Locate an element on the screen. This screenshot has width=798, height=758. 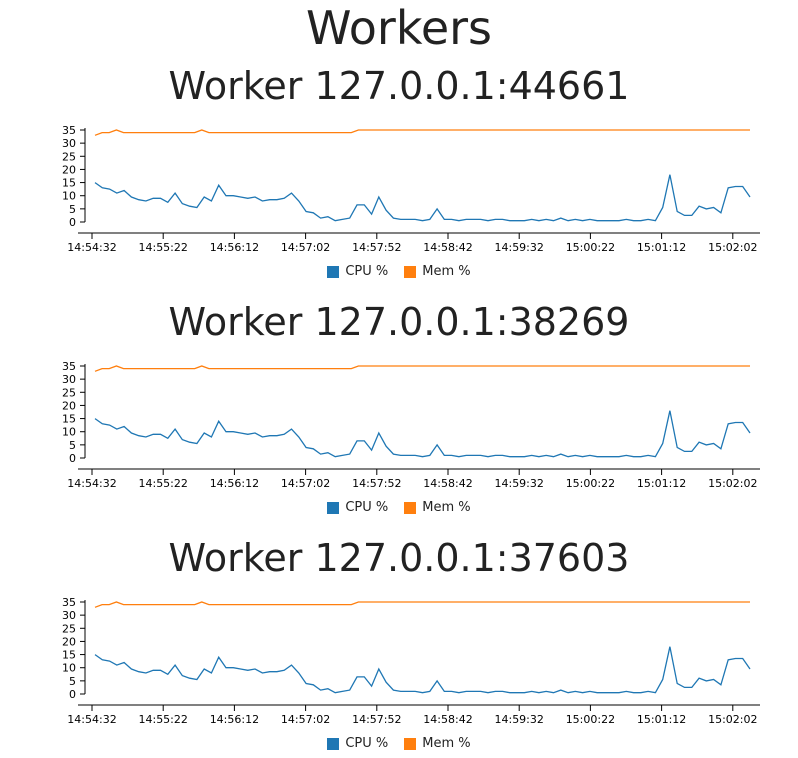
worker-title: Worker 127.0.0.1:38269 is located at coordinates (399, 322).